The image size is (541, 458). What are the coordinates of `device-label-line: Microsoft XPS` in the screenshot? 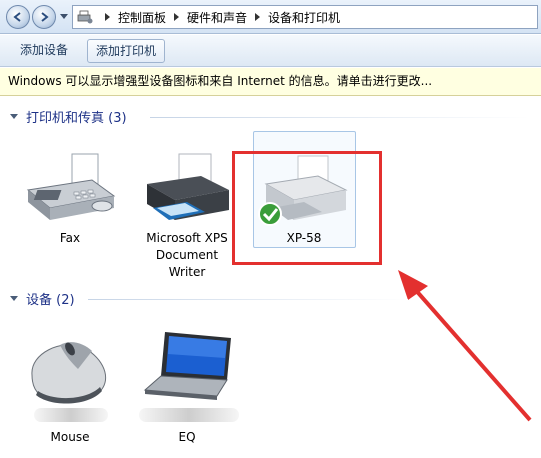 It's located at (187, 238).